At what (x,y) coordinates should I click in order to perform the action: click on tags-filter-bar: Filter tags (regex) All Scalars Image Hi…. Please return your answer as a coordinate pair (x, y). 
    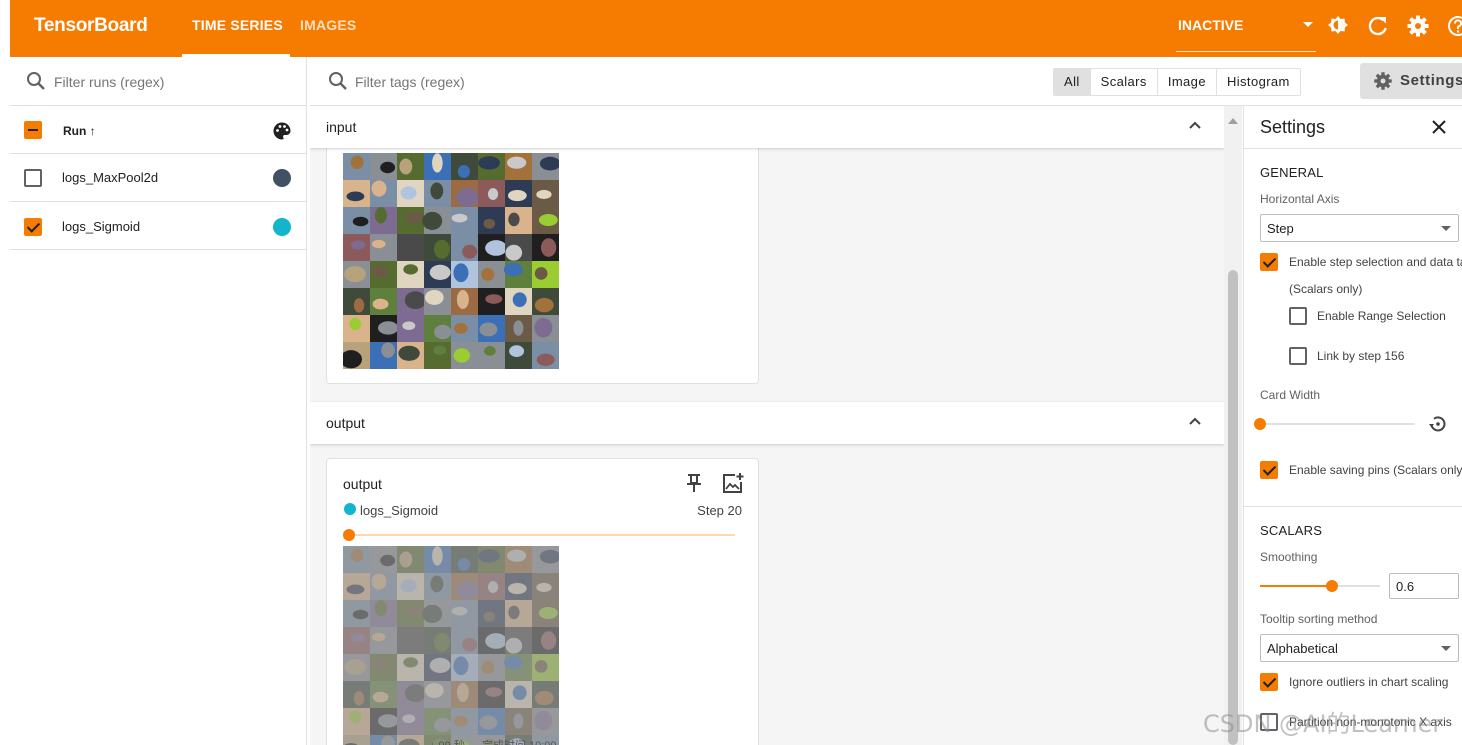
    Looking at the image, I should click on (886, 81).